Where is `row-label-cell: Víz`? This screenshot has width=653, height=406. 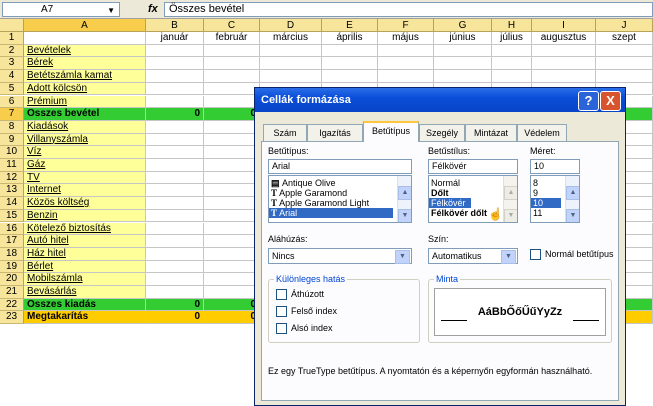 row-label-cell: Víz is located at coordinates (85, 152).